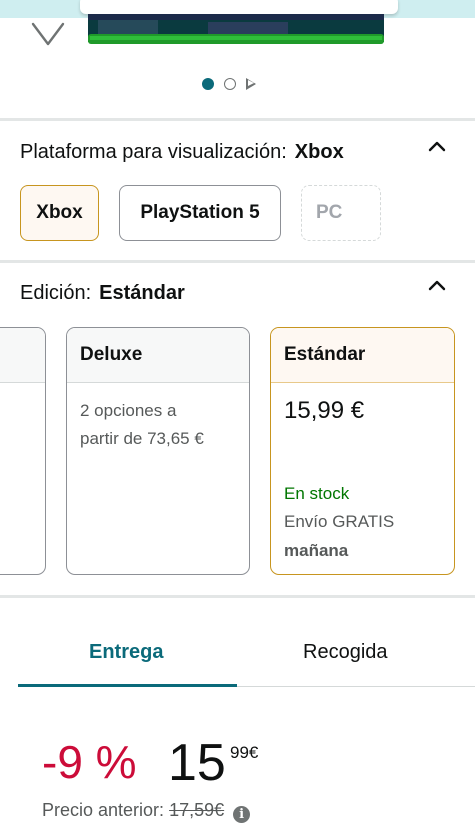 This screenshot has height=829, width=475. I want to click on edition-heading: Edición: Estándar, so click(102, 293).